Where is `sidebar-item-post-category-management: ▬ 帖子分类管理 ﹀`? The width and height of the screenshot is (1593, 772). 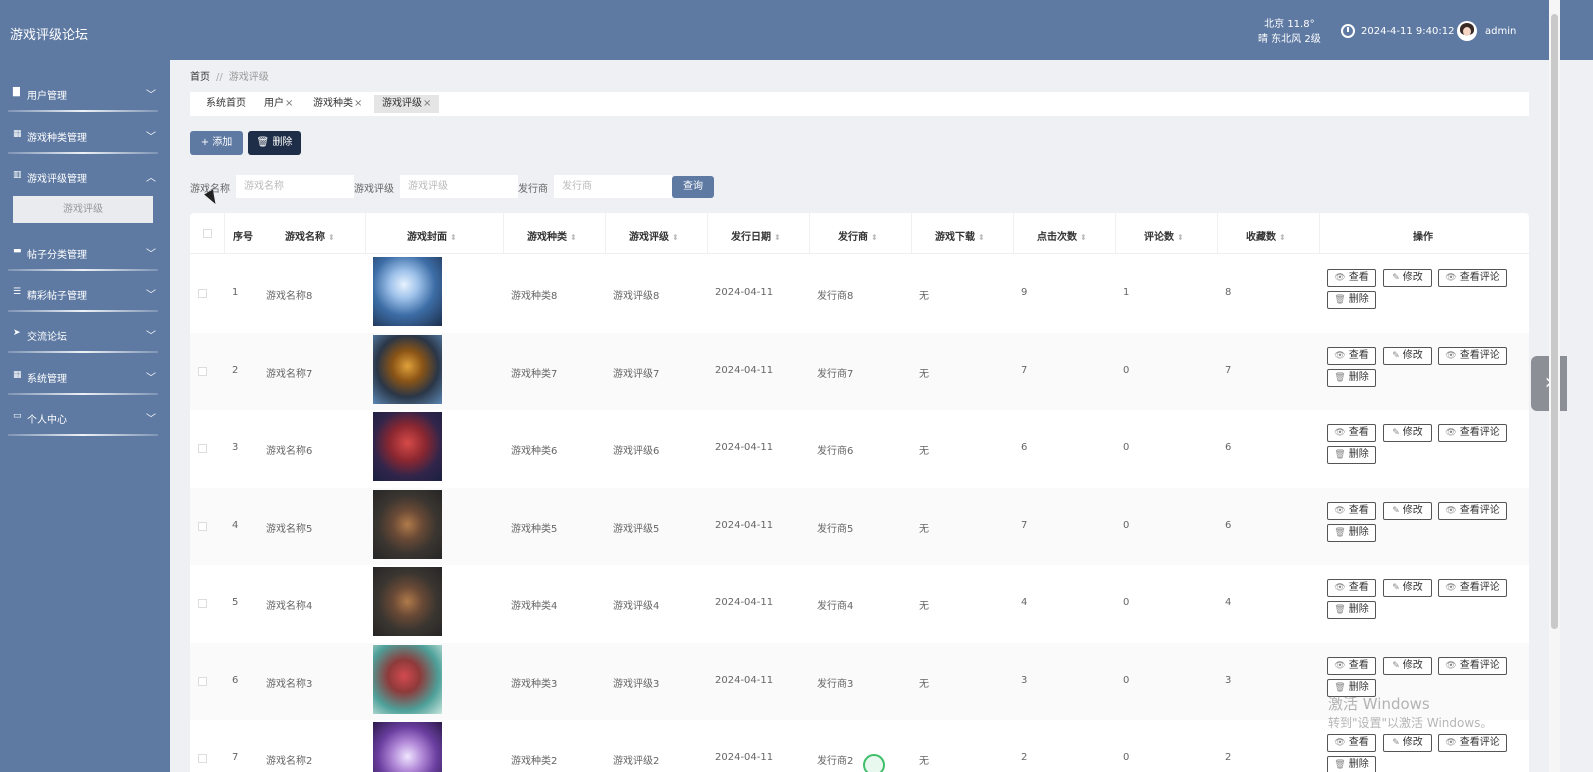
sidebar-item-post-category-management: ▬ 帖子分类管理 ﹀ is located at coordinates (85, 248).